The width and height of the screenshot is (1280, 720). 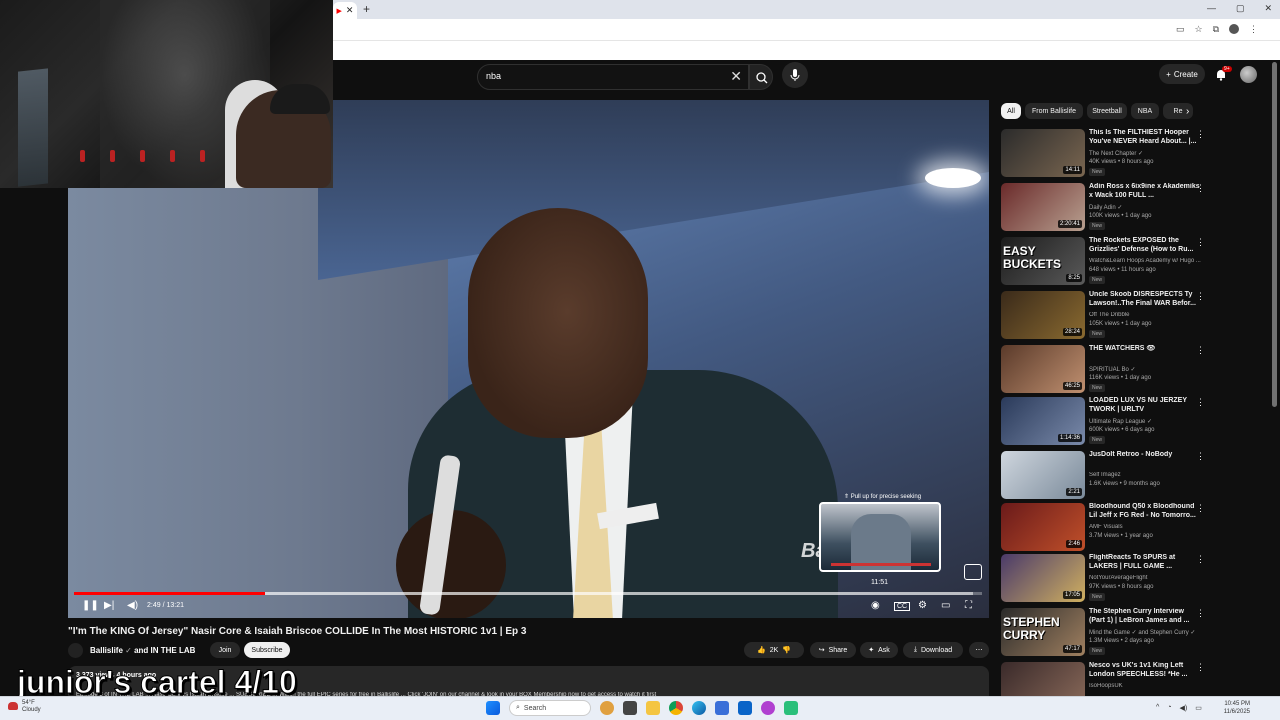 What do you see at coordinates (1248, 74) in the screenshot?
I see `account-avatar` at bounding box center [1248, 74].